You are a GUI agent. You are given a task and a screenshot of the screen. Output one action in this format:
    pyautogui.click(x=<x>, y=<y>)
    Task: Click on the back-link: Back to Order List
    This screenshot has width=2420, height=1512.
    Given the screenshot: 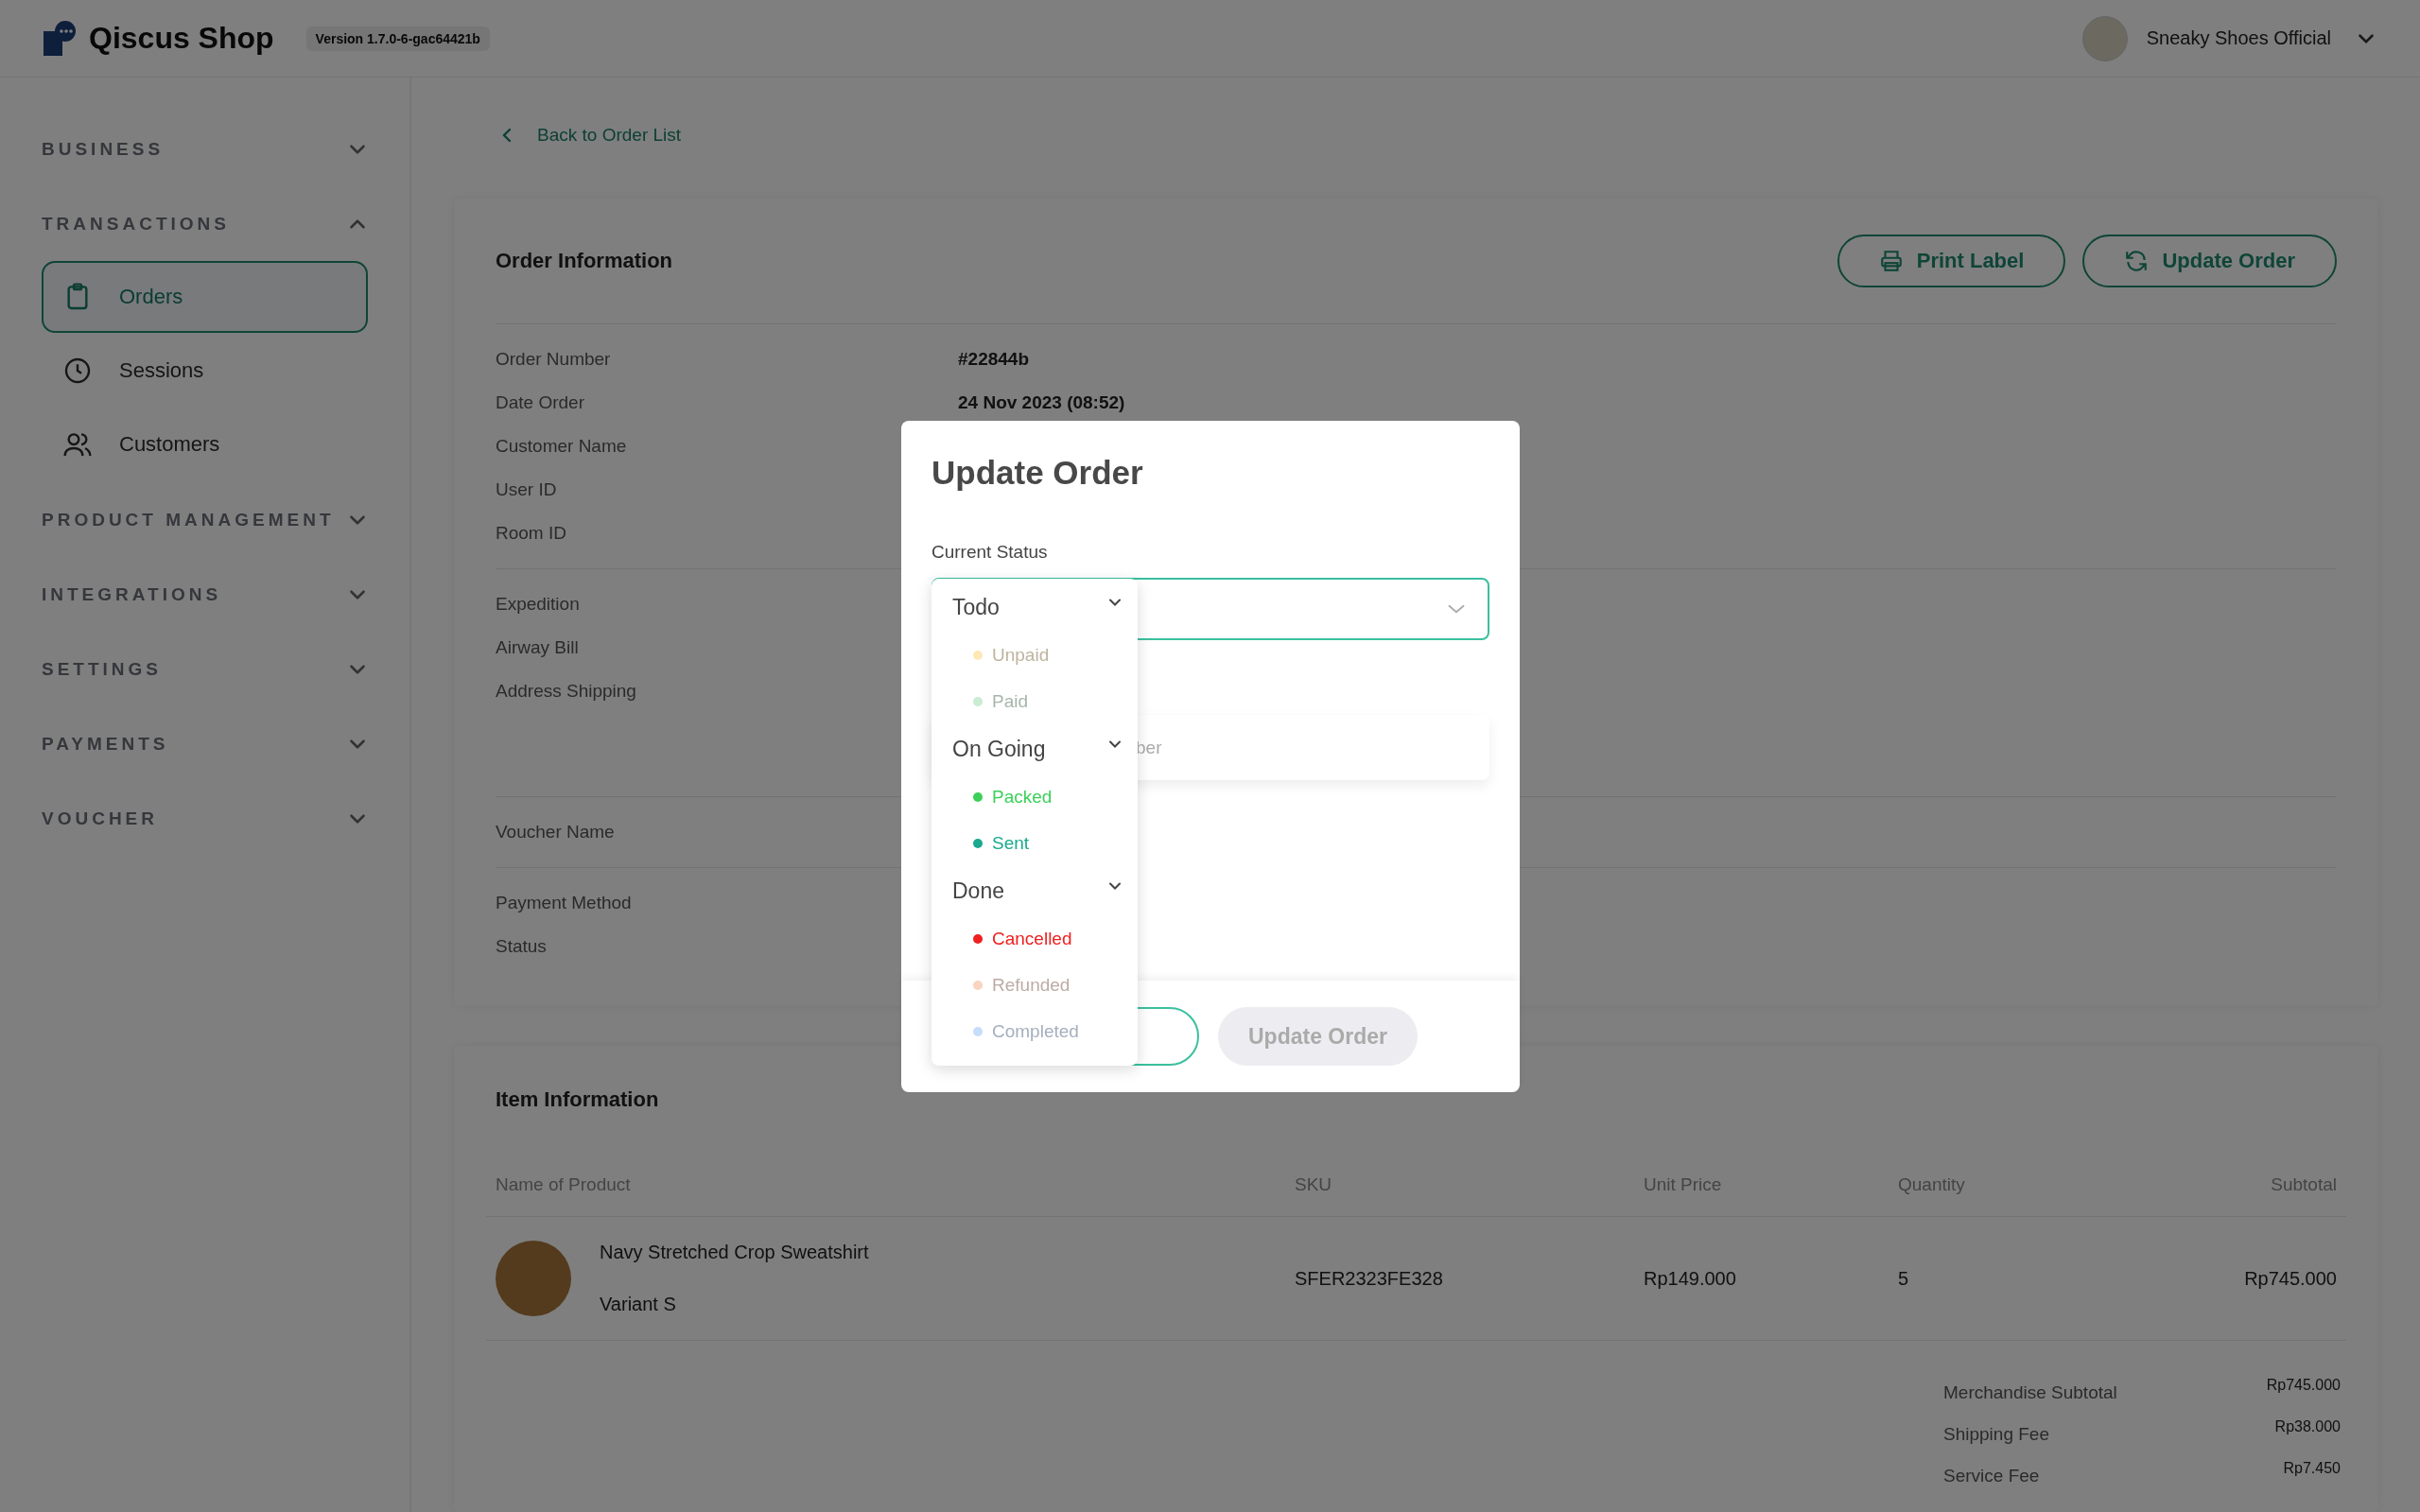 What is the action you would take?
    pyautogui.click(x=609, y=135)
    